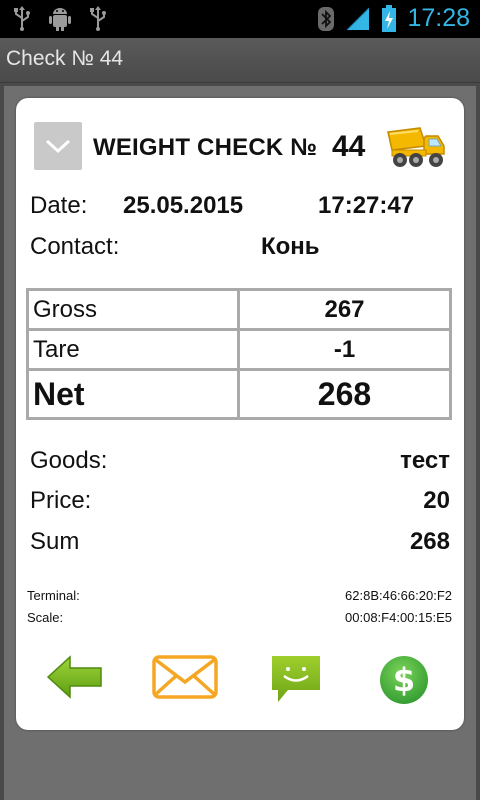 The height and width of the screenshot is (800, 480). I want to click on table-row: Tare -1, so click(239, 350).